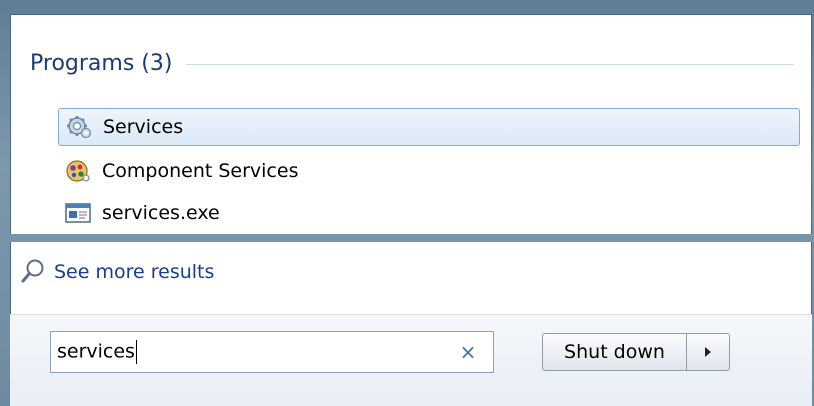 The image size is (814, 406). I want to click on component-services-icon, so click(78, 171).